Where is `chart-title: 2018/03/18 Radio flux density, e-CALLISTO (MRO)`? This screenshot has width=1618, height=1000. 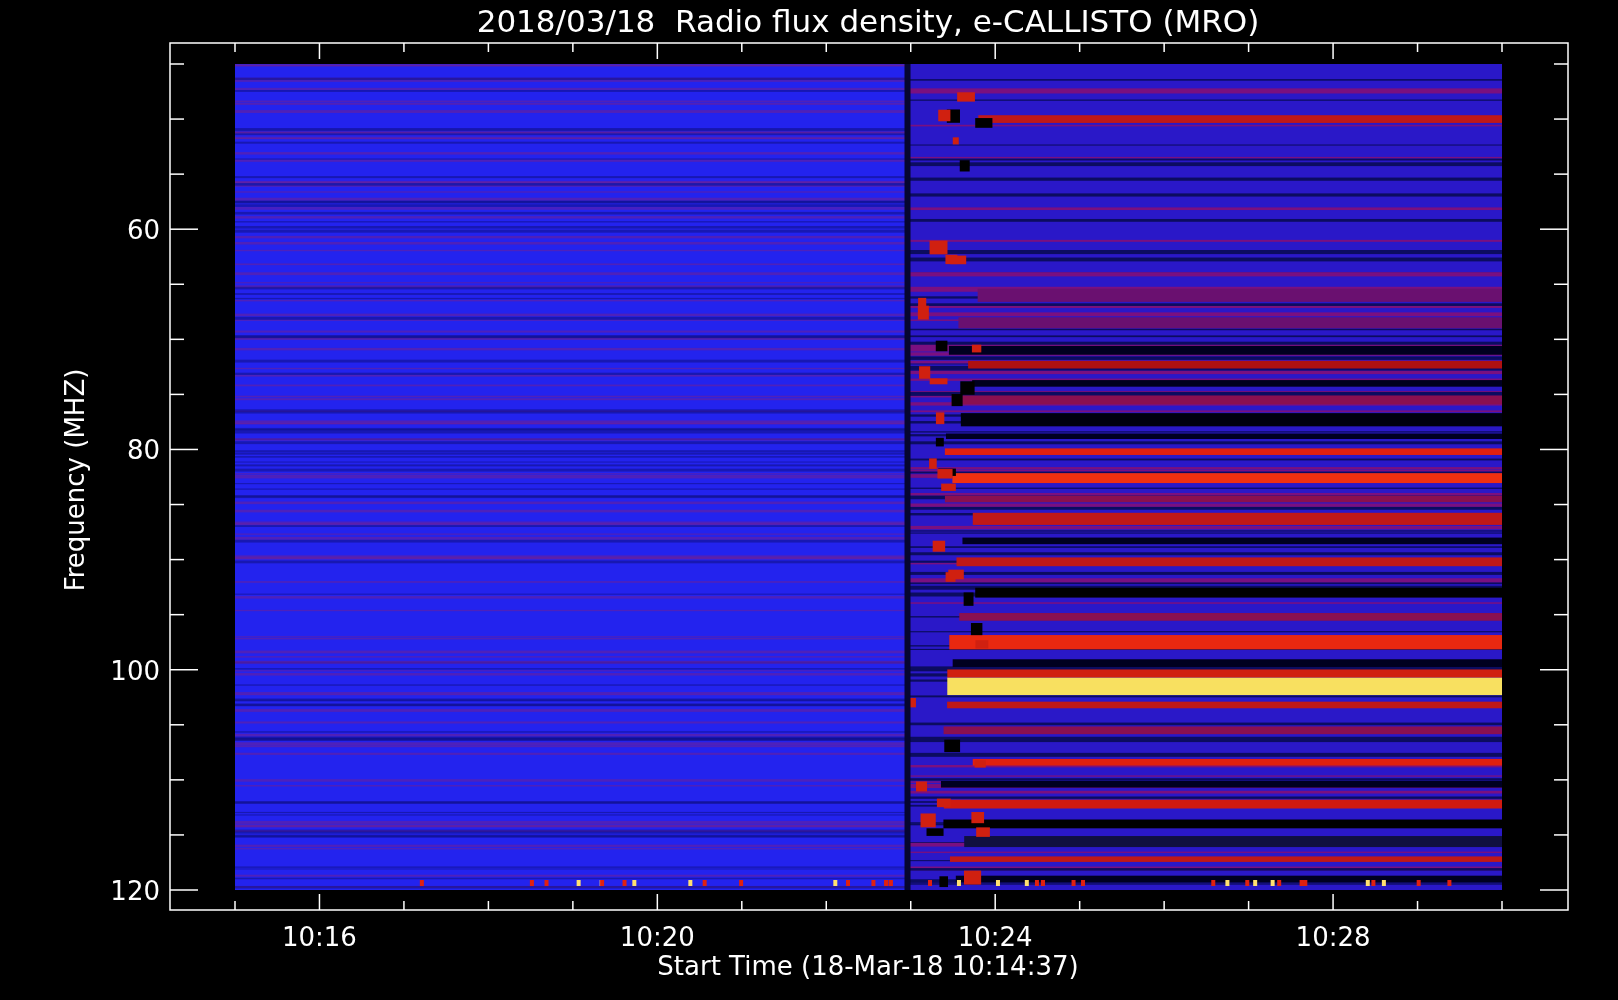 chart-title: 2018/03/18 Radio flux density, e-CALLISTO (MRO) is located at coordinates (868, 21).